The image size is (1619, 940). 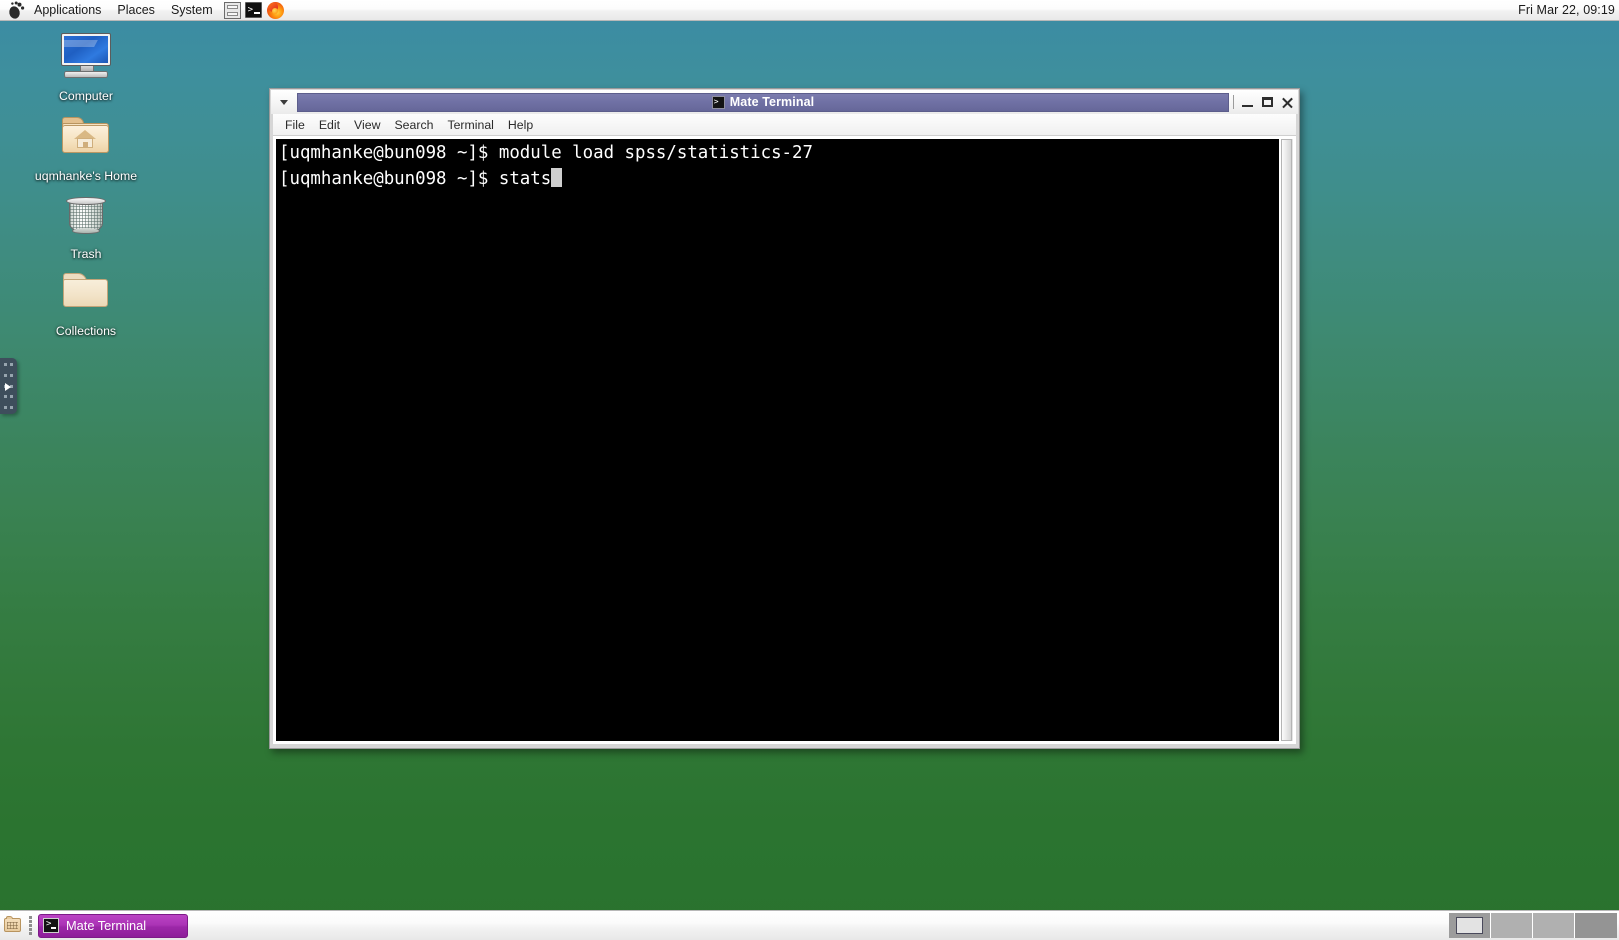 I want to click on desktop-icon-label: uqmhanke's Home, so click(x=86, y=176).